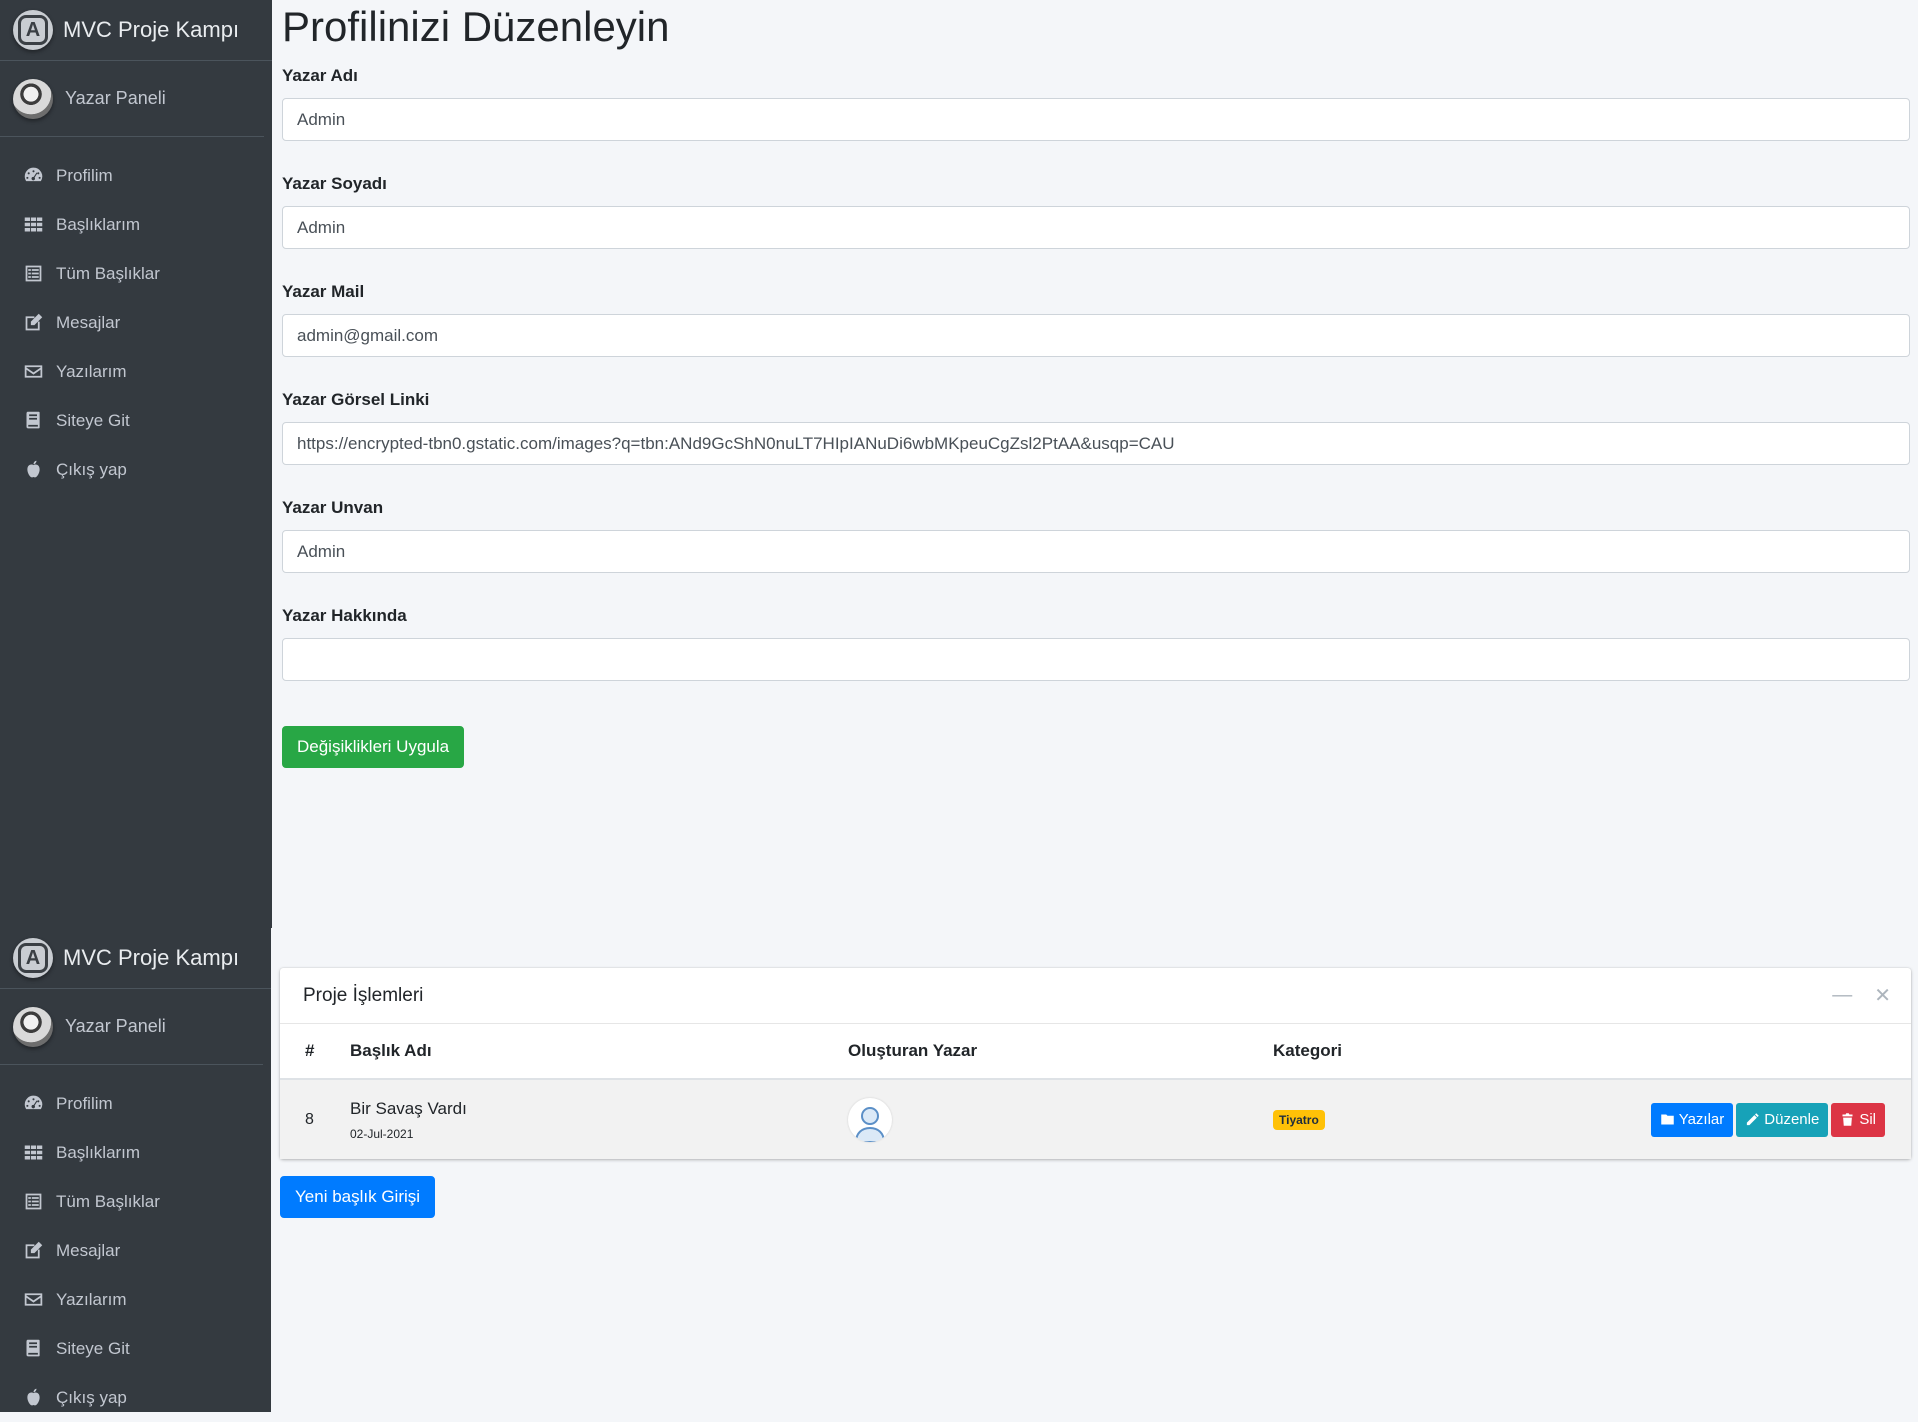 This screenshot has height=1422, width=1918. What do you see at coordinates (358, 1197) in the screenshot?
I see `new-title-button: Yeni başlık Girişi` at bounding box center [358, 1197].